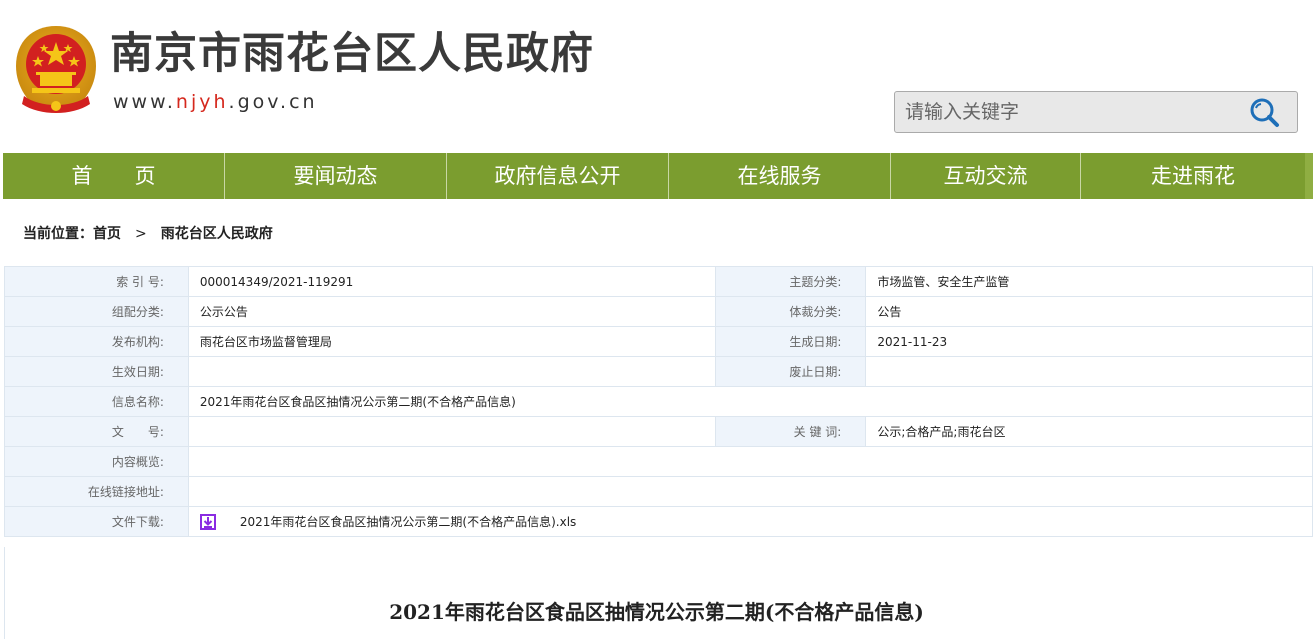  What do you see at coordinates (1089, 341) in the screenshot?
I see `created-date-value: 2021-11-23` at bounding box center [1089, 341].